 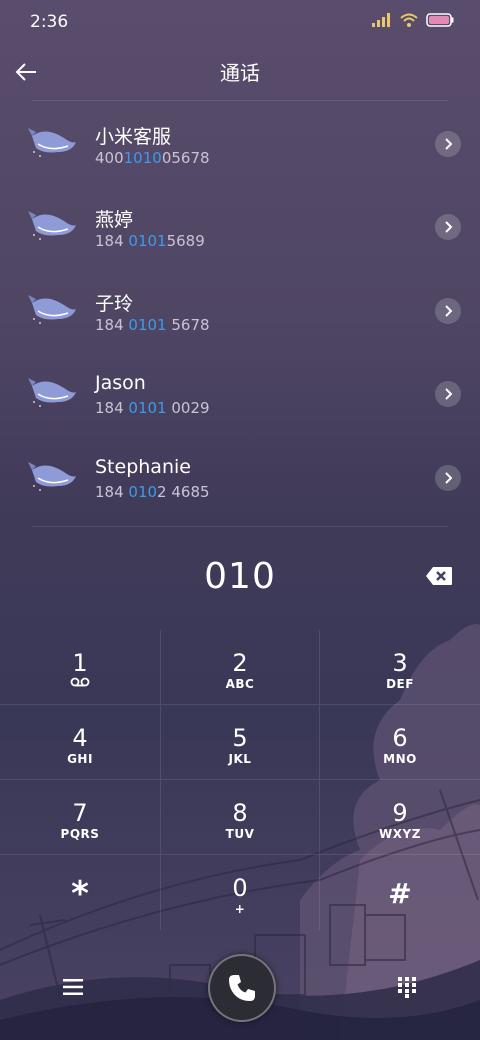 I want to click on key-2: 2 ABC, so click(x=240, y=667).